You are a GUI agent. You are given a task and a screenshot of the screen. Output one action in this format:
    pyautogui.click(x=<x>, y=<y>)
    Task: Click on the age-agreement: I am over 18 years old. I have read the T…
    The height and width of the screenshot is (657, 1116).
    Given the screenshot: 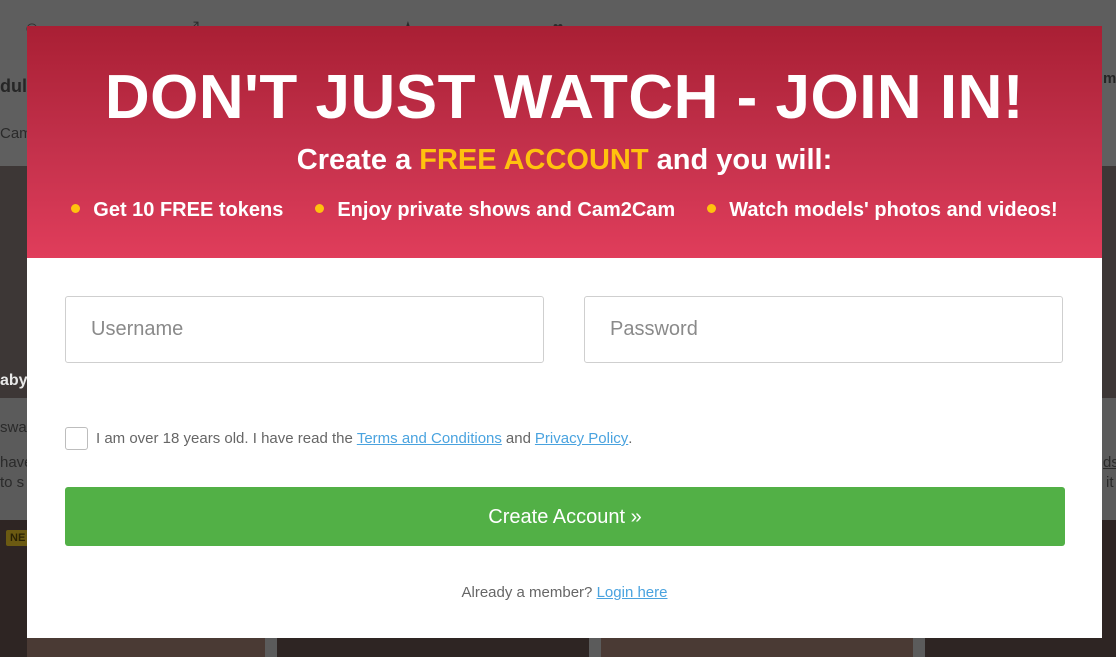 What is the action you would take?
    pyautogui.click(x=348, y=438)
    